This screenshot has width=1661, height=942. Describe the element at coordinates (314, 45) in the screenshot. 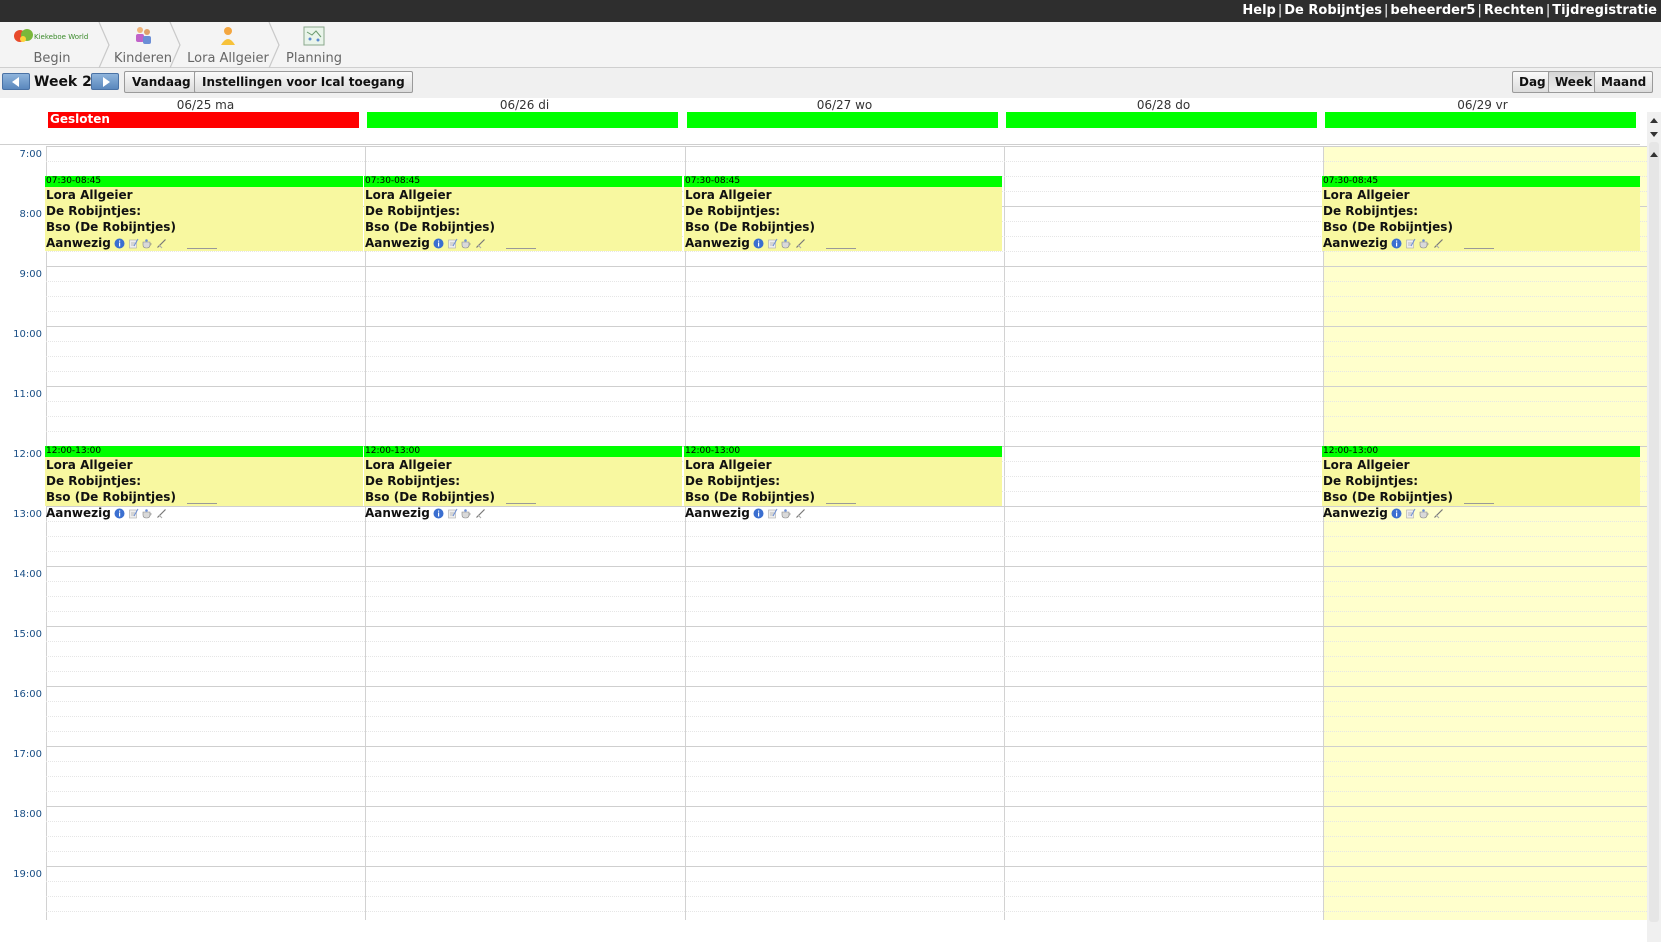

I see `breadcrumb-planning: Planning` at that location.